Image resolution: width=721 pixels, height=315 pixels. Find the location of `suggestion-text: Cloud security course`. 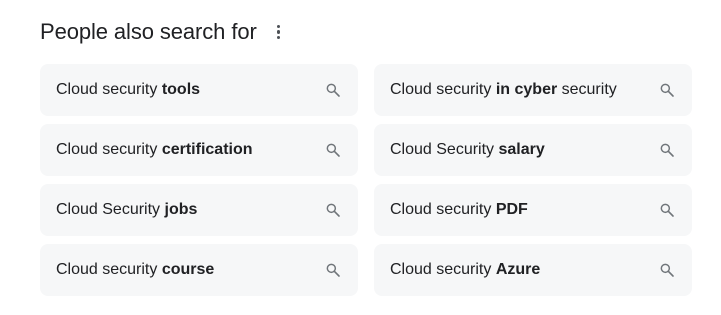

suggestion-text: Cloud security course is located at coordinates (135, 269).